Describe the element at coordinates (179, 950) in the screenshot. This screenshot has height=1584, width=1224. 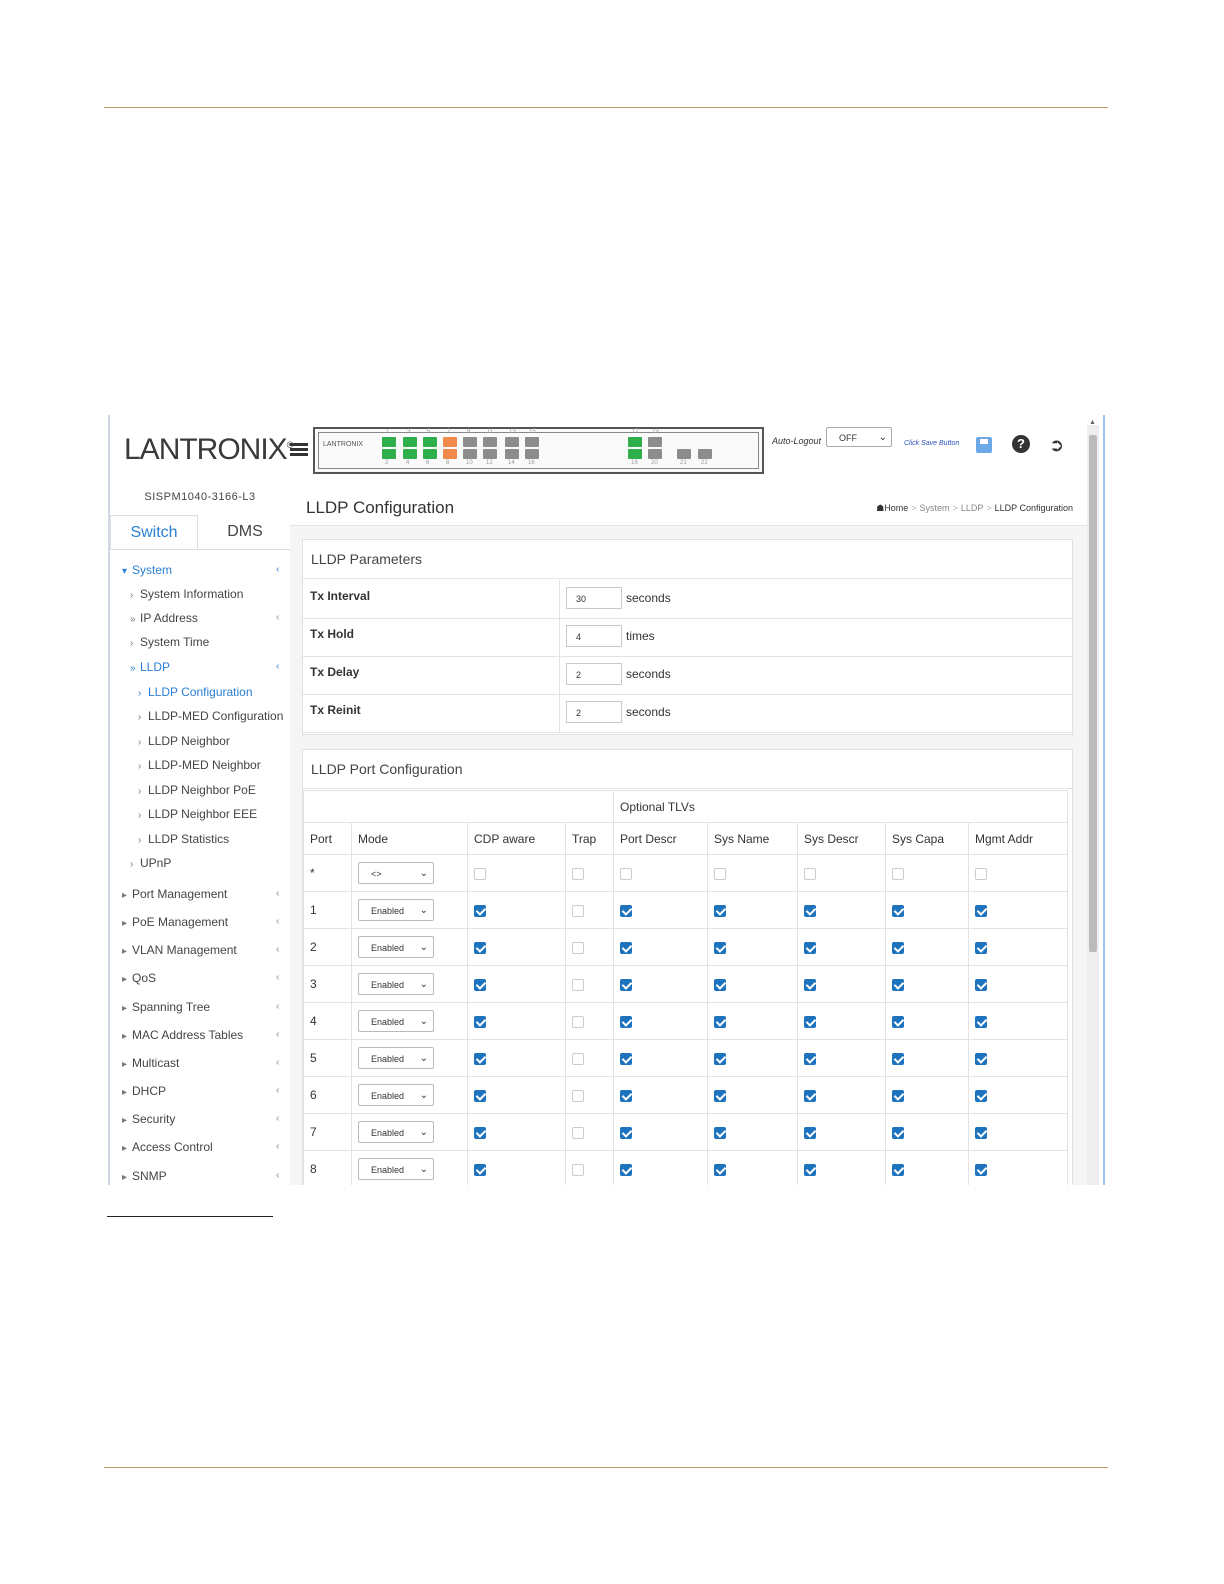
I see `sidebar-item: ▸ VLAN Management` at that location.